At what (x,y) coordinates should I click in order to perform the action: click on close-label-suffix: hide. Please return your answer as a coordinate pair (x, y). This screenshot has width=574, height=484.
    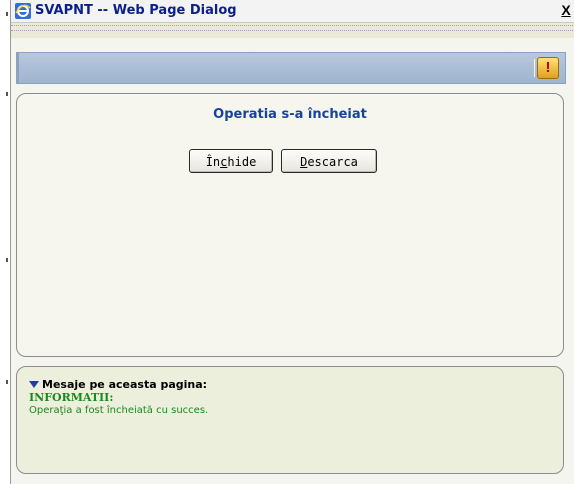
    Looking at the image, I should click on (242, 162).